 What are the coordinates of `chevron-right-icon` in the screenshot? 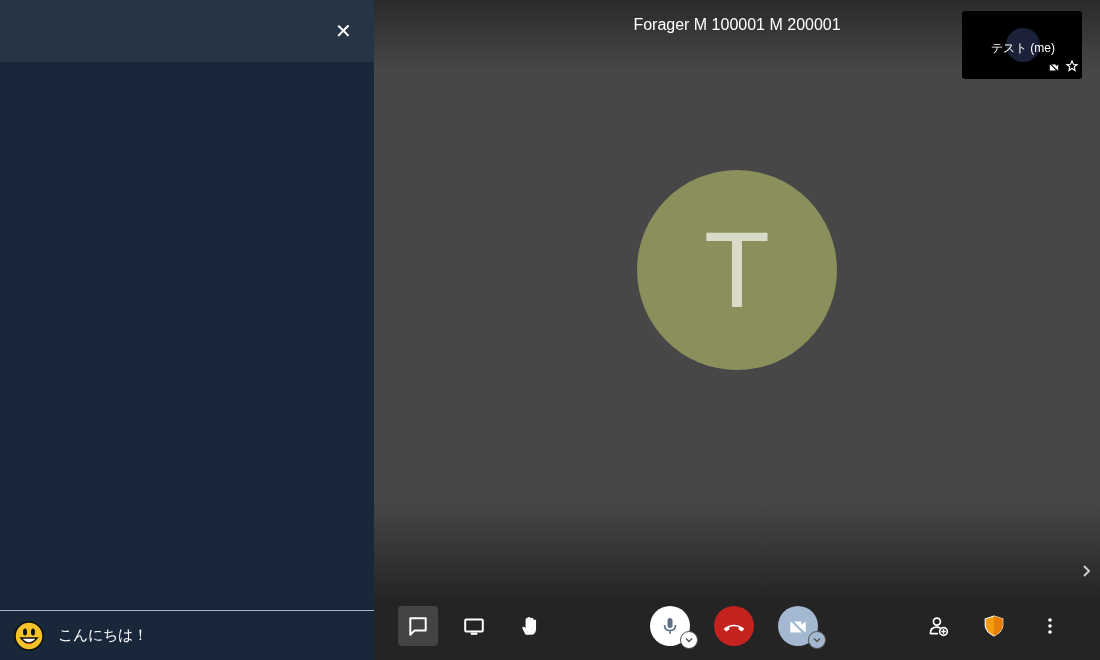 It's located at (1087, 571).